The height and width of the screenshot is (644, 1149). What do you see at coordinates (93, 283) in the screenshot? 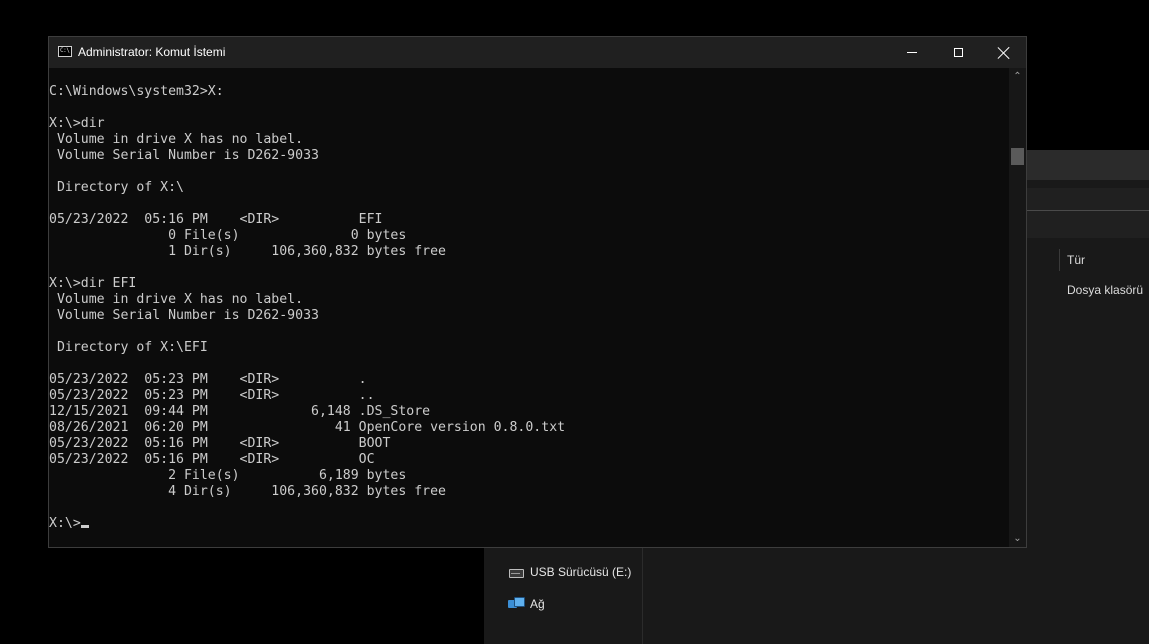
I see `console-line: X:\>dir EFI` at bounding box center [93, 283].